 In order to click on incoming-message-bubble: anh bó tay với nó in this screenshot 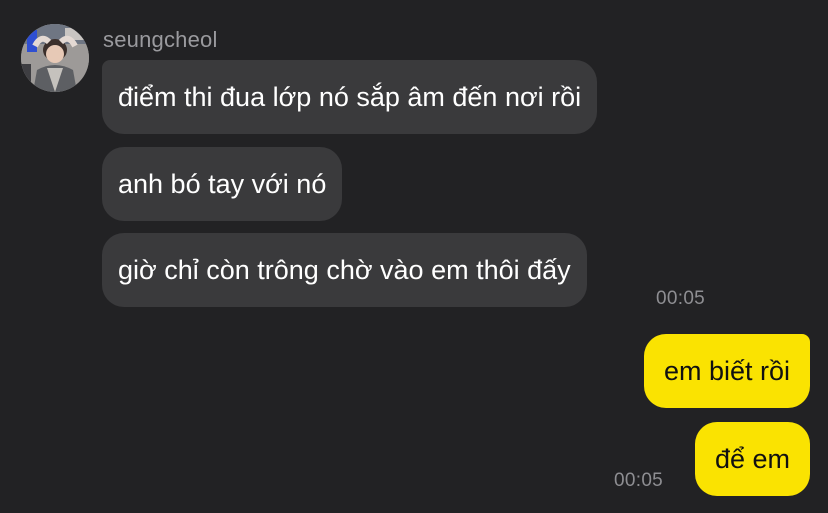, I will do `click(222, 184)`.